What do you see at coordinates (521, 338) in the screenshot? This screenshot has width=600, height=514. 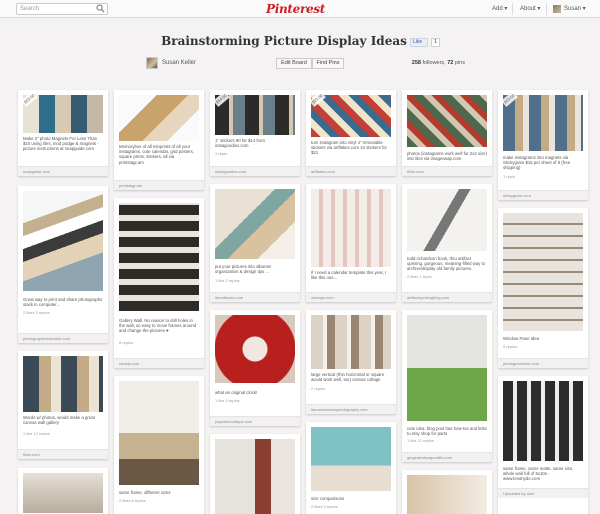 I see `pin-description: Window Pane Idea` at bounding box center [521, 338].